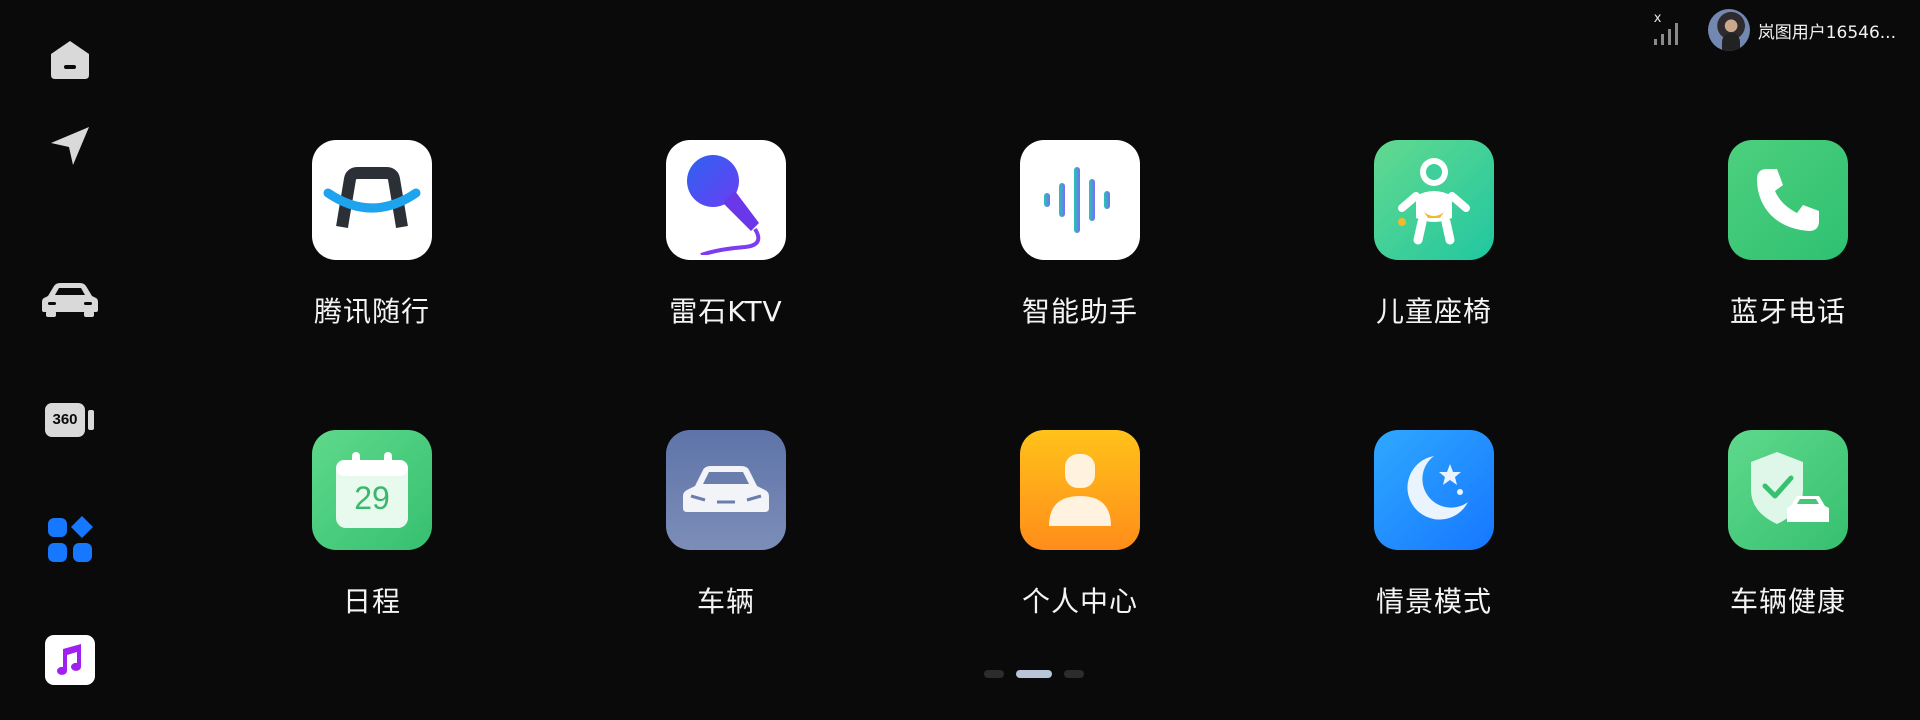 The height and width of the screenshot is (720, 1920). What do you see at coordinates (1787, 311) in the screenshot?
I see `app-label: 蓝牙电话` at bounding box center [1787, 311].